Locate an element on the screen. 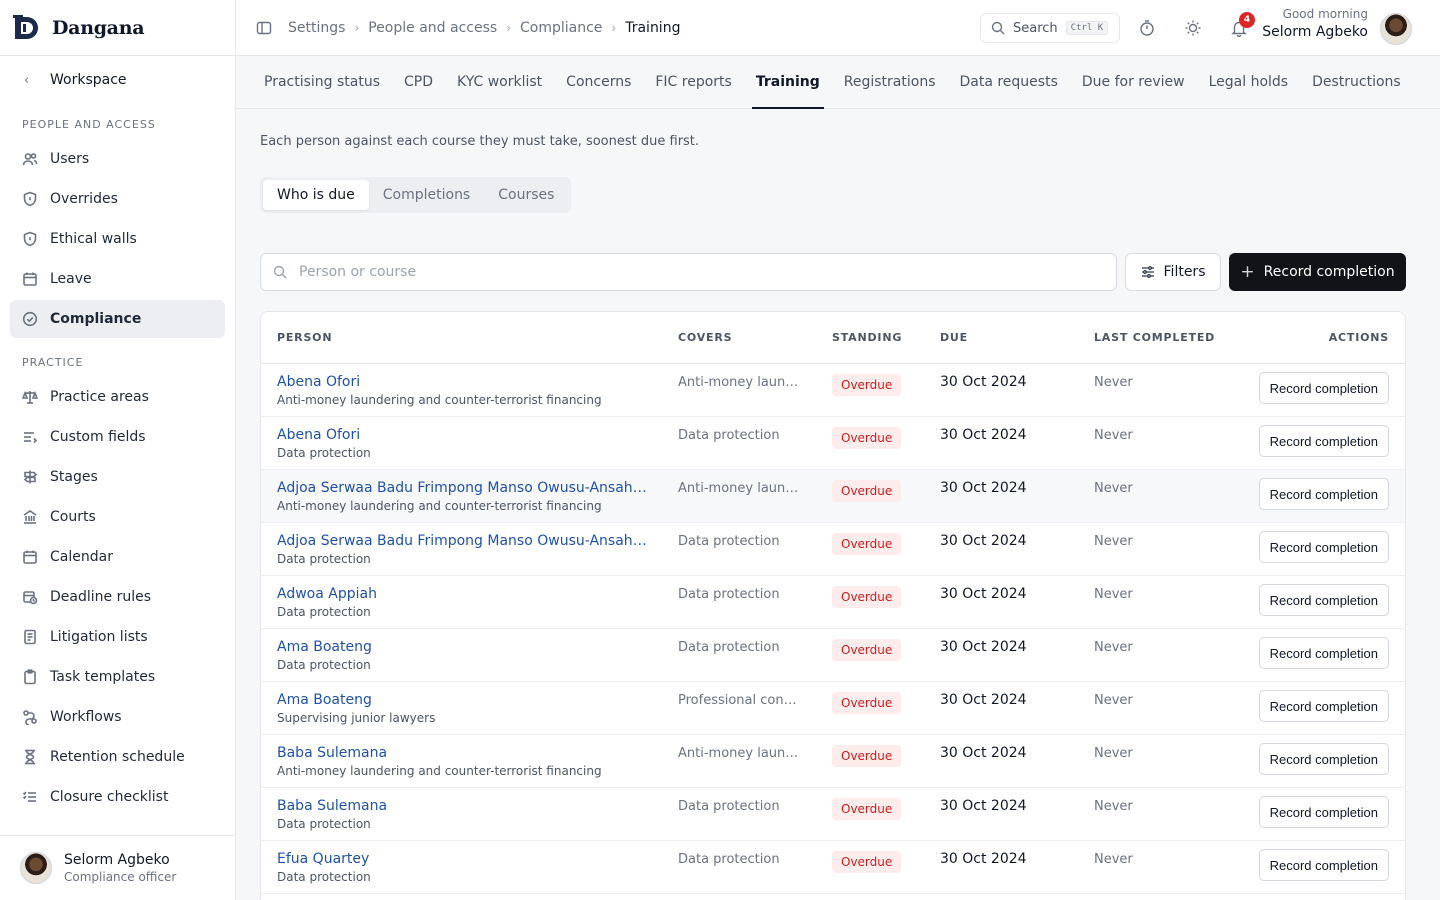  tab-concerns: Concerns is located at coordinates (598, 82).